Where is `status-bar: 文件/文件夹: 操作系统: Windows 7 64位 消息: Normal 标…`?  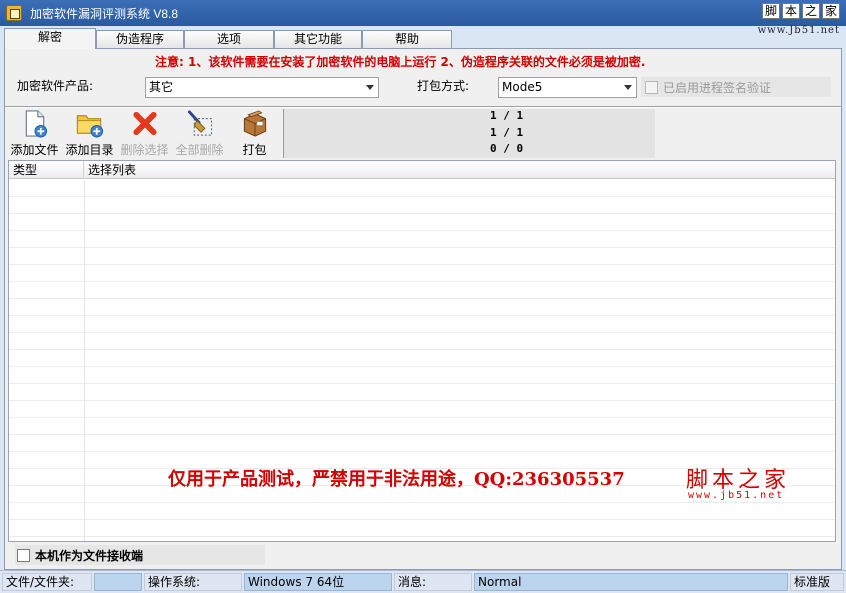 status-bar: 文件/文件夹: 操作系统: Windows 7 64位 消息: Normal 标… is located at coordinates (423, 581).